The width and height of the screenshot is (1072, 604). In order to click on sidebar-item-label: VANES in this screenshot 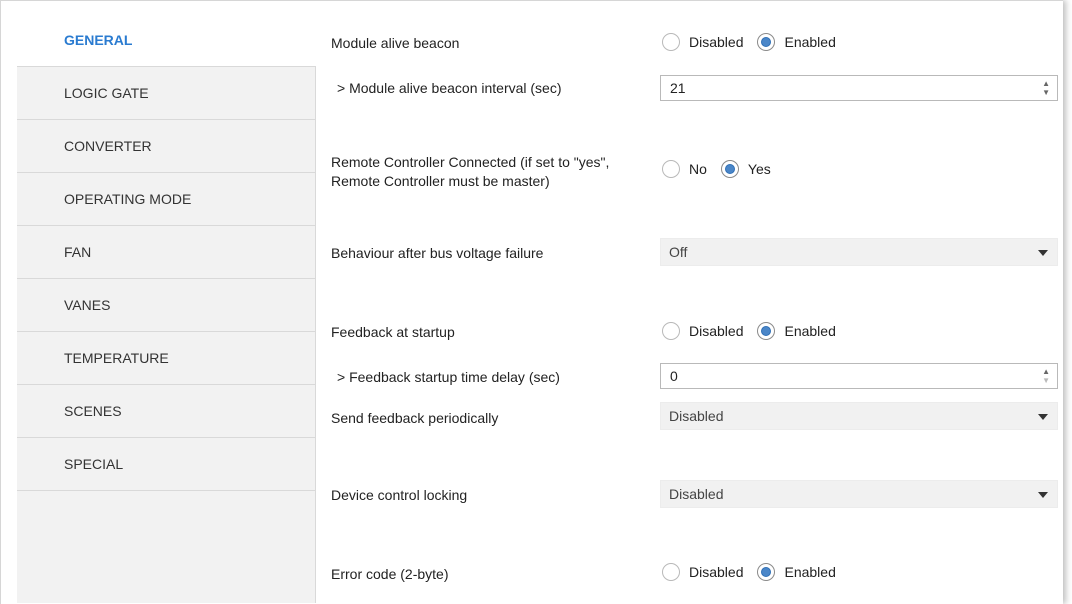, I will do `click(87, 305)`.